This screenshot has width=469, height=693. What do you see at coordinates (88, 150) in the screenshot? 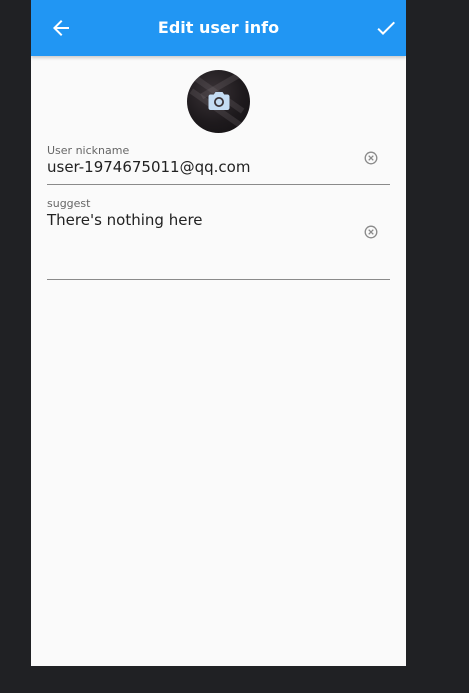
I see `nickname-label: User nickname` at bounding box center [88, 150].